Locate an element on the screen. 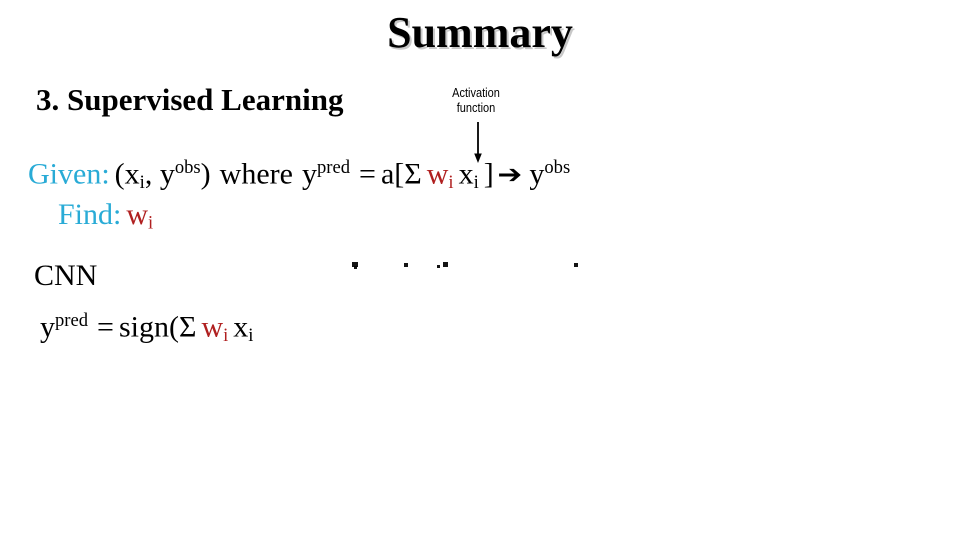 This screenshot has width=960, height=540. page-title: Summary is located at coordinates (480, 32).